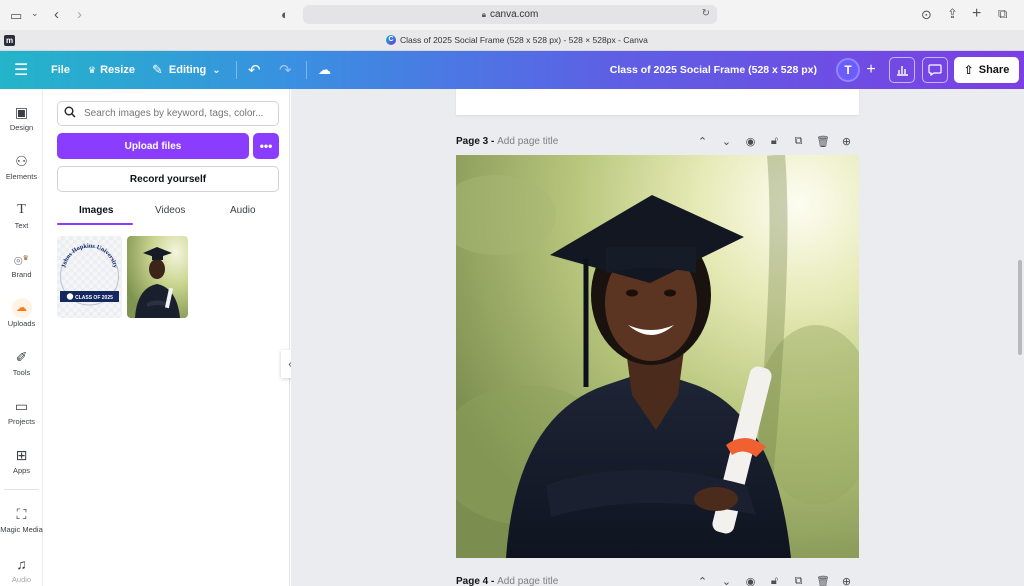 This screenshot has height=586, width=1024. What do you see at coordinates (170, 210) in the screenshot?
I see `tab-videos: Videos` at bounding box center [170, 210].